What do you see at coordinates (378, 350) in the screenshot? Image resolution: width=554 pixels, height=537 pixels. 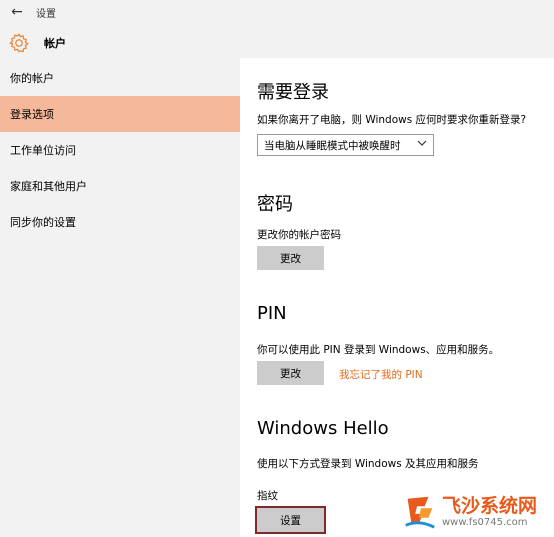 I see `pin-description: 你可以使用此 PIN 登录到 Windows、应用和服务。` at bounding box center [378, 350].